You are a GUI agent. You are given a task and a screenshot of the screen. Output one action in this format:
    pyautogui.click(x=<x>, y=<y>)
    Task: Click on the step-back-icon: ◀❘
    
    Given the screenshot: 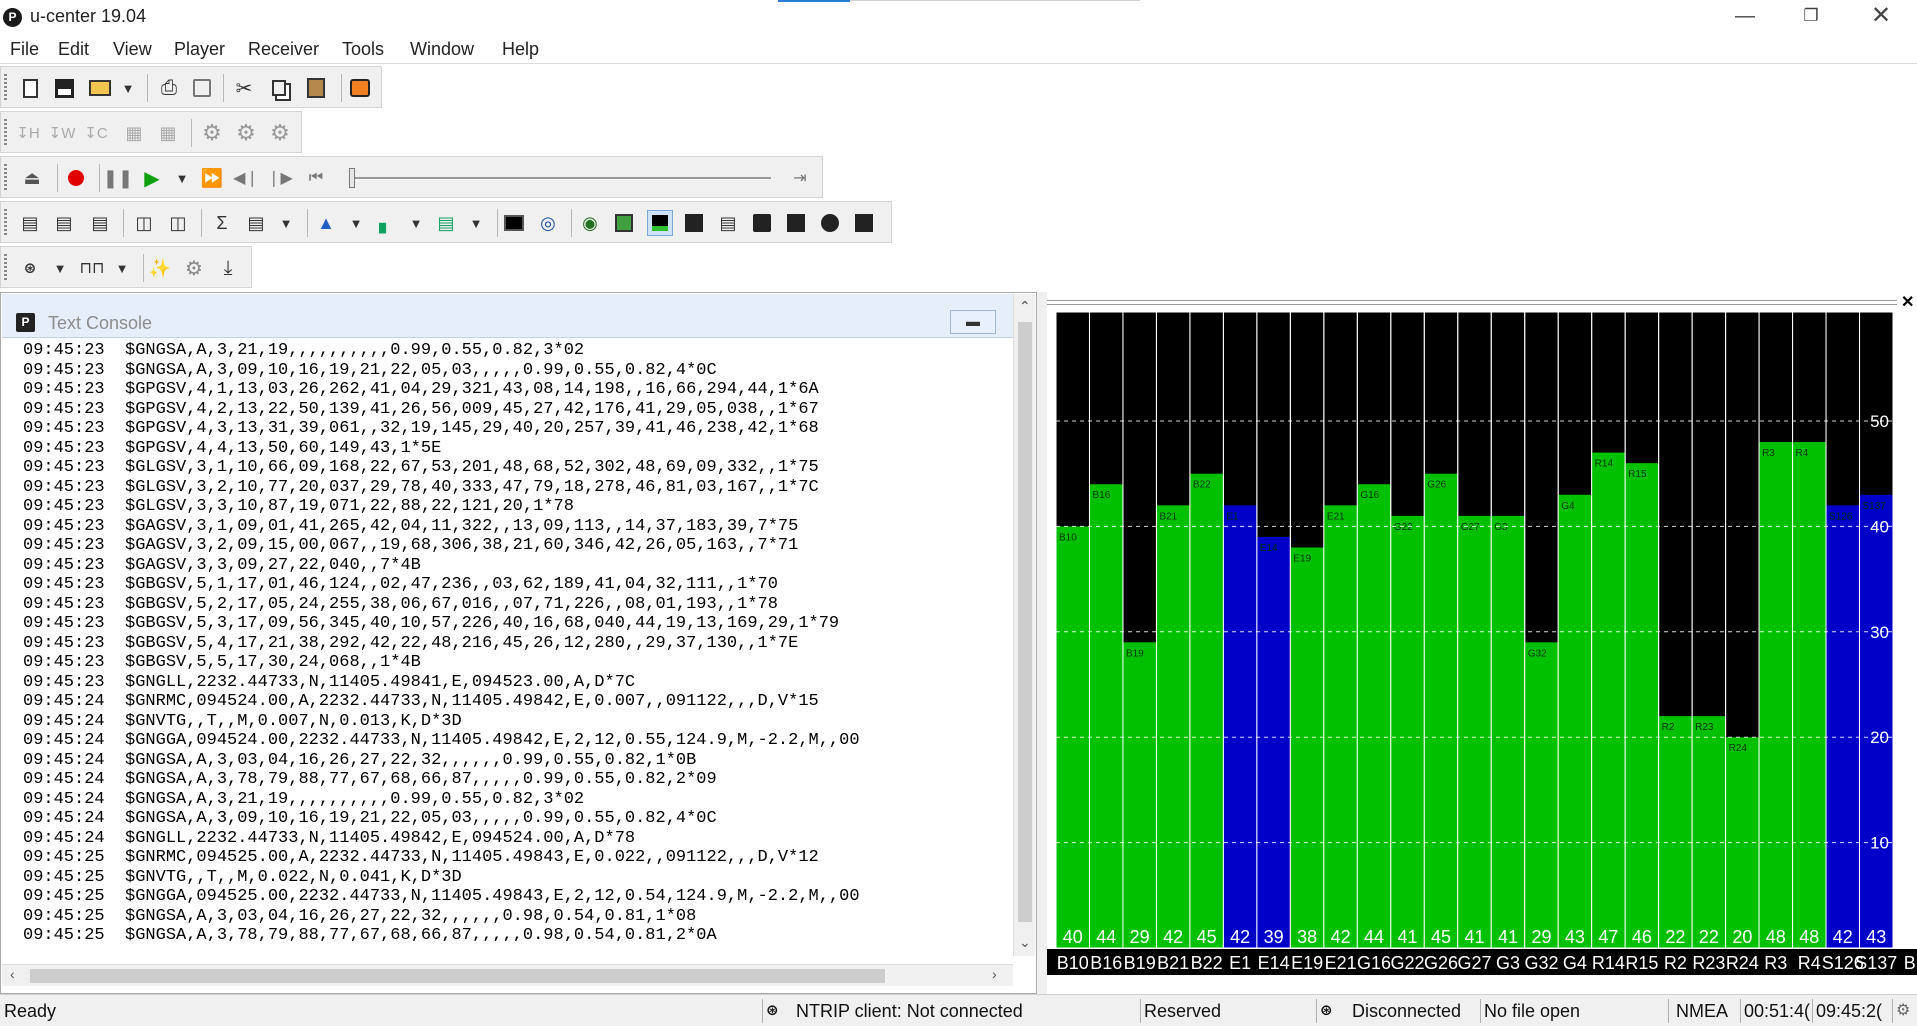 What is the action you would take?
    pyautogui.click(x=246, y=178)
    